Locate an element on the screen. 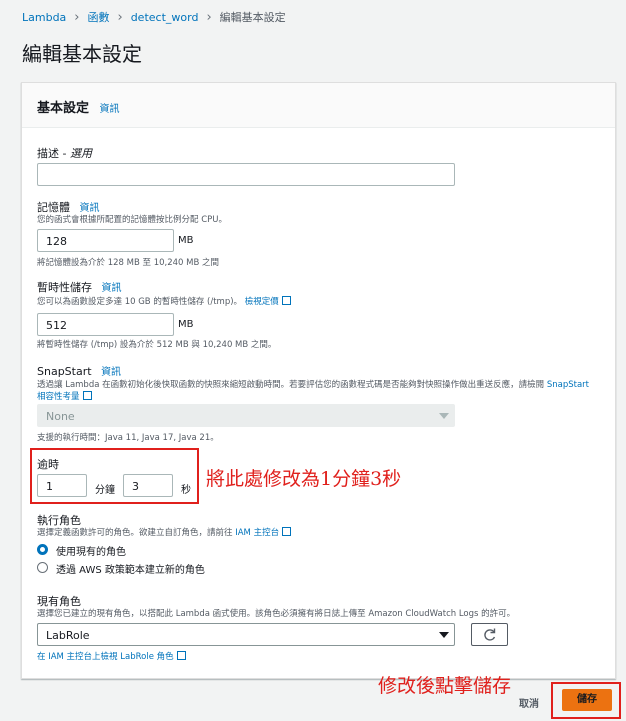 The image size is (626, 721). memory-input: 128 is located at coordinates (105, 240).